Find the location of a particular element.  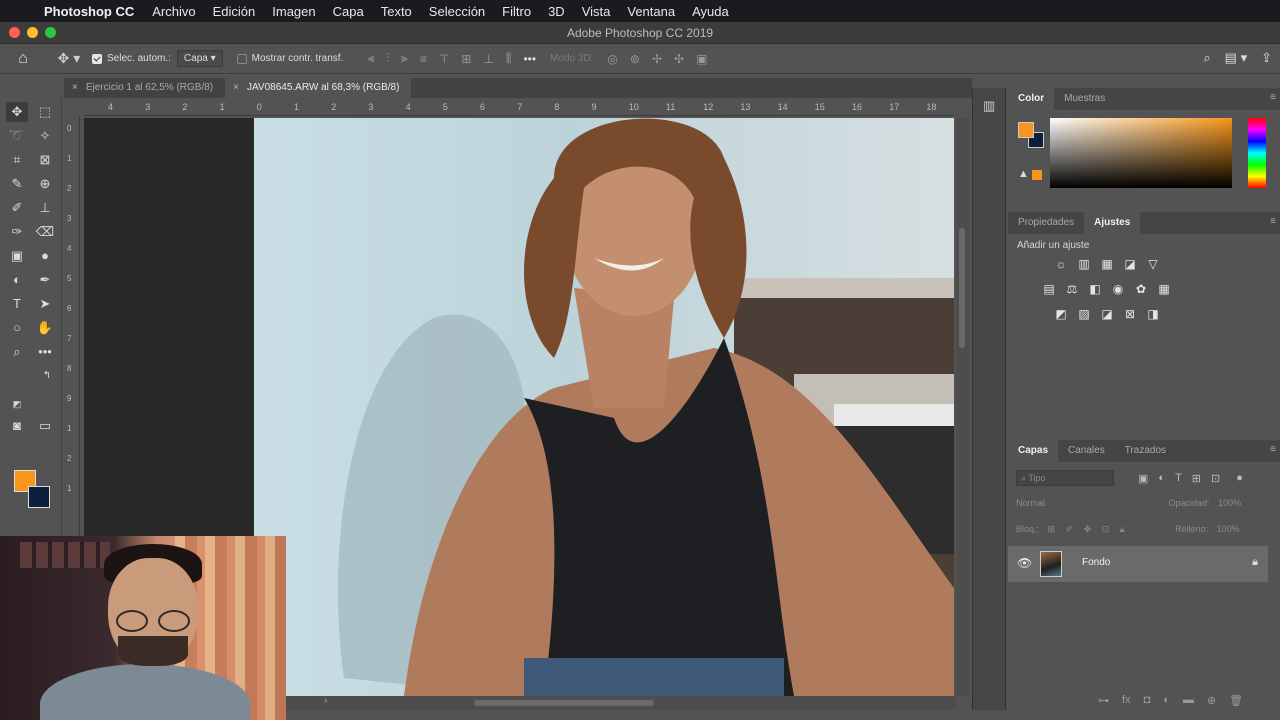

tab-color: Color is located at coordinates (1031, 99).